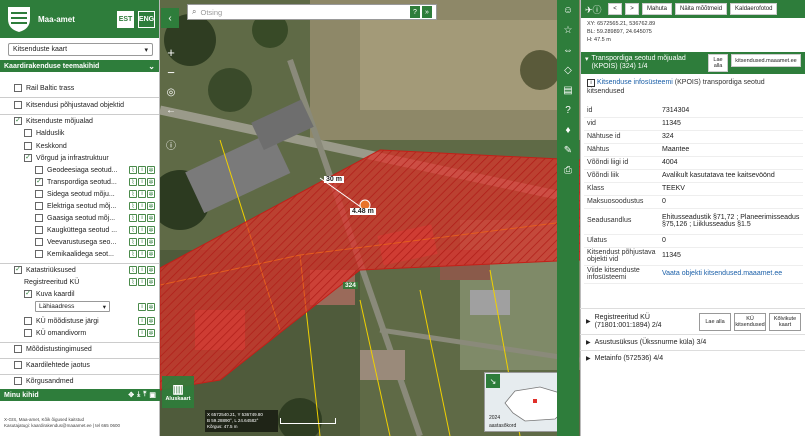 Image resolution: width=805 pixels, height=436 pixels. Describe the element at coordinates (766, 60) in the screenshot. I see `kitsendused-site-button: kitsendused.maaamet.ee` at that location.